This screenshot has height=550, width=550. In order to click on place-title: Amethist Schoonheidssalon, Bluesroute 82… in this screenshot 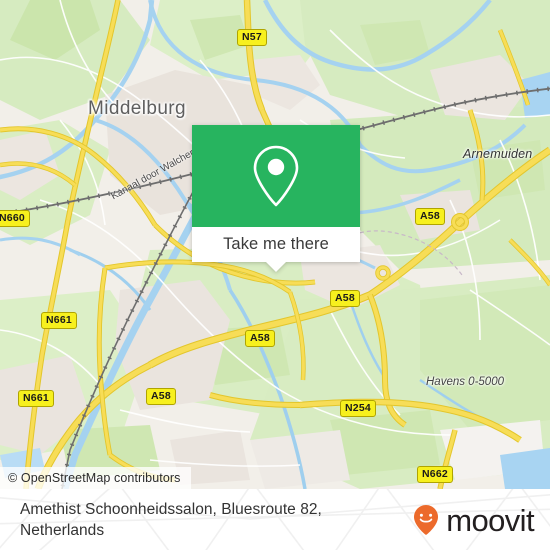, I will do `click(171, 520)`.